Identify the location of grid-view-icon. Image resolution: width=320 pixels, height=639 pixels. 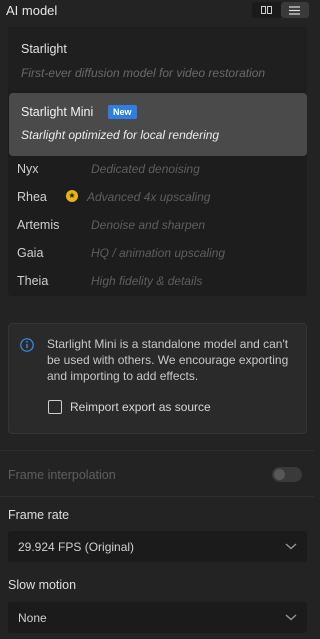
(266, 10).